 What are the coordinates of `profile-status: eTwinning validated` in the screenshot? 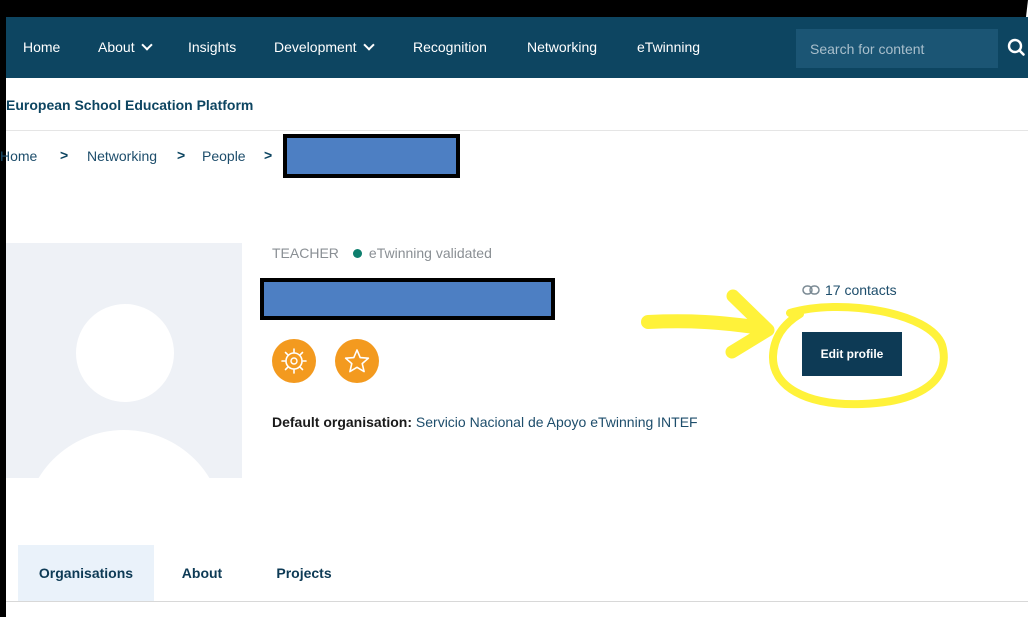 It's located at (430, 253).